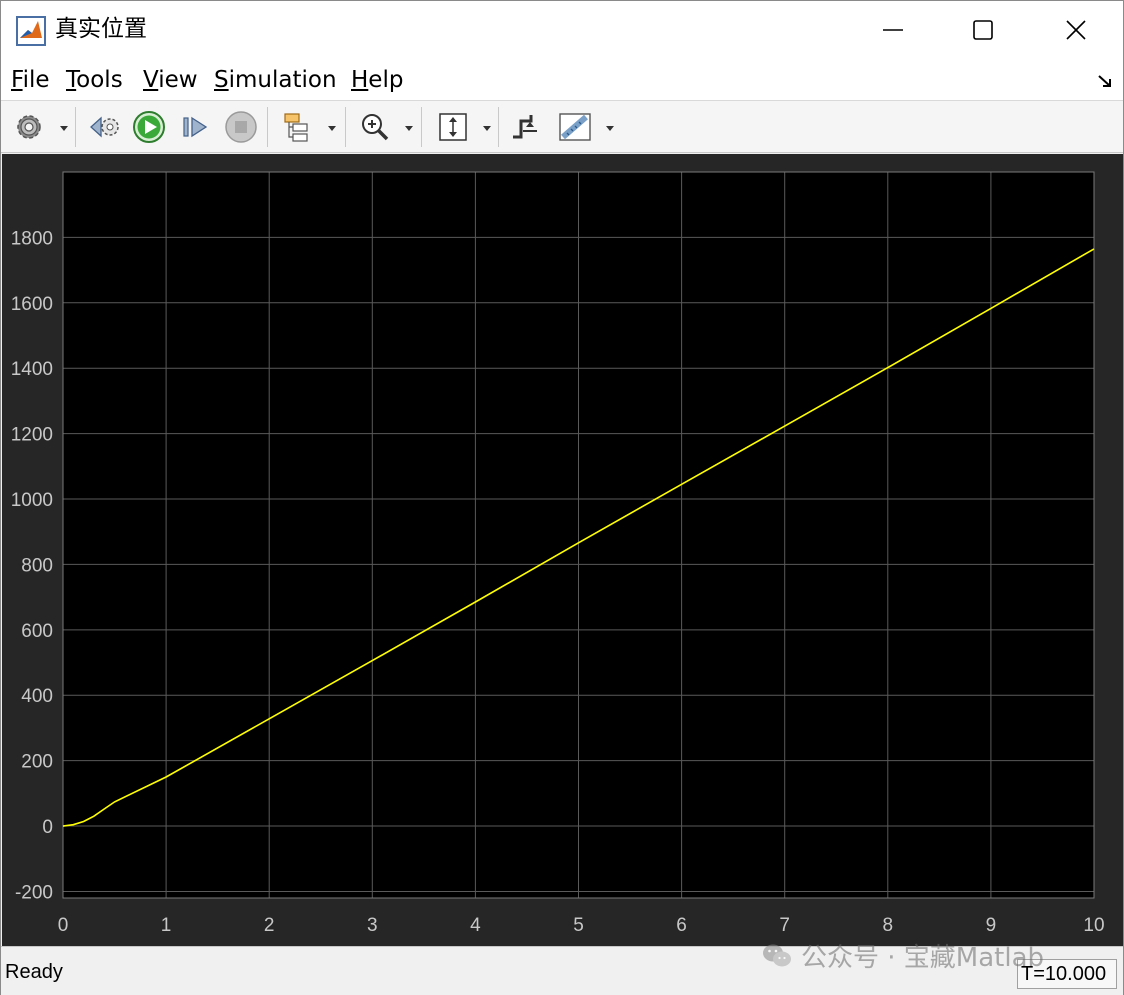  What do you see at coordinates (34, 892) in the screenshot?
I see `y-tick-label: -200` at bounding box center [34, 892].